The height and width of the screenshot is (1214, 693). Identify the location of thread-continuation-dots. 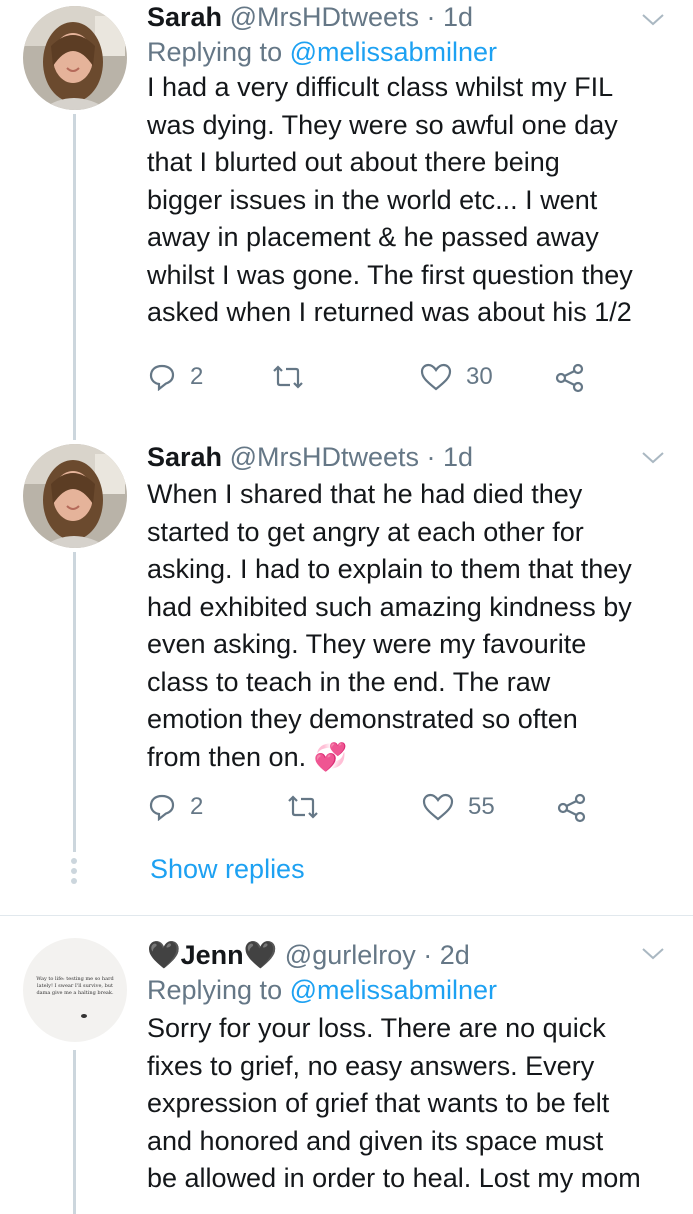
(74, 873).